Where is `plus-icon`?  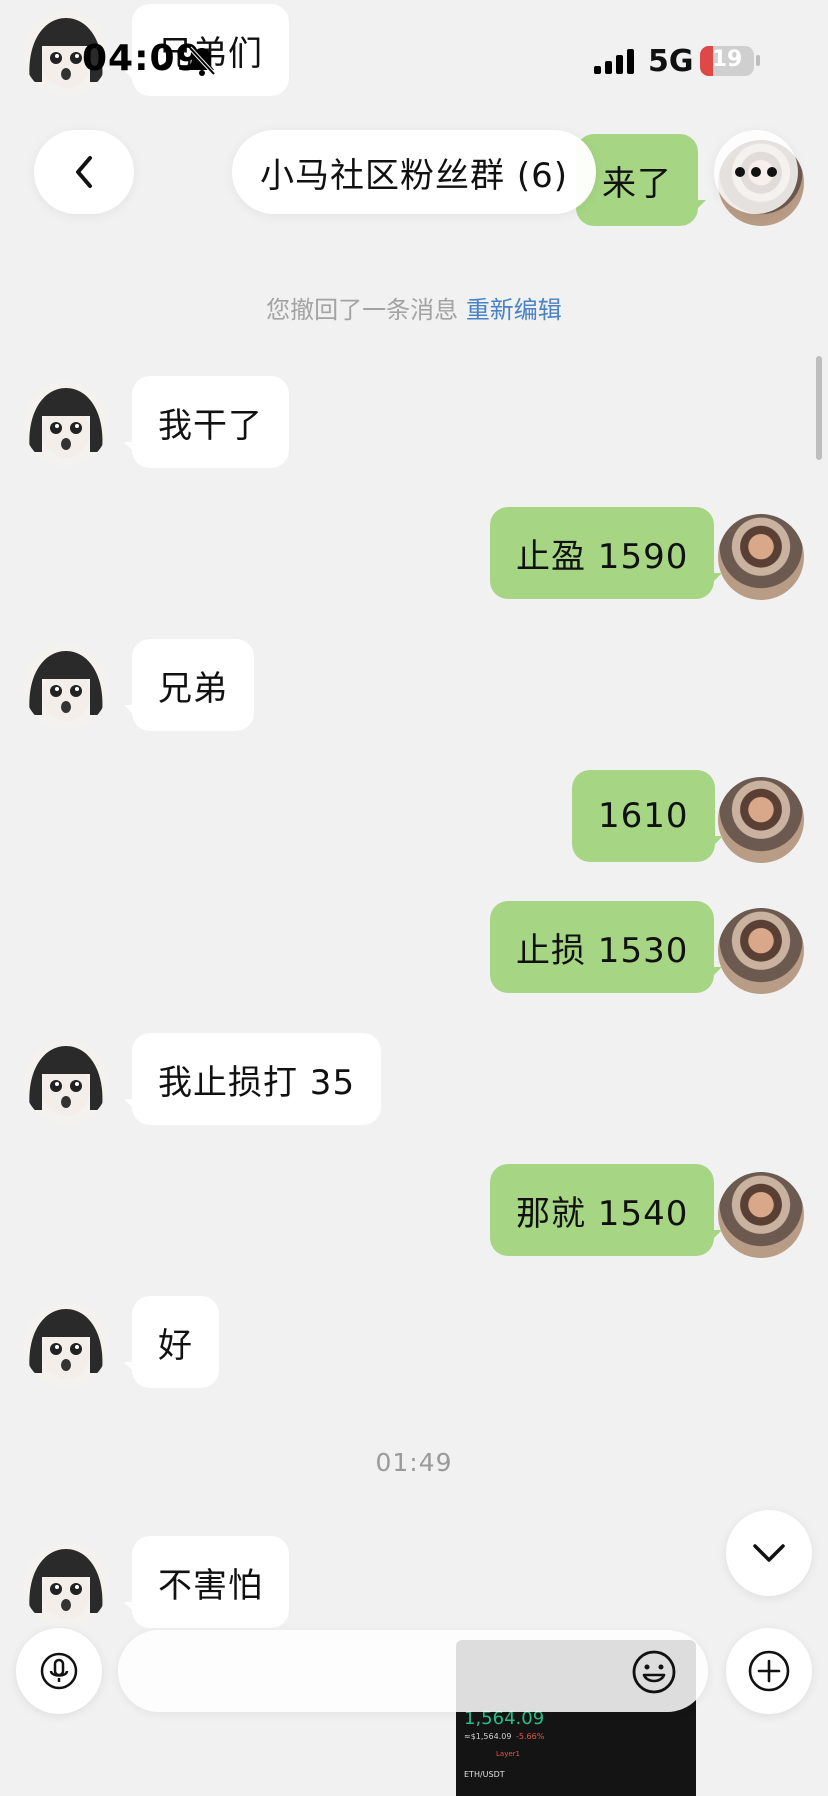 plus-icon is located at coordinates (769, 1671).